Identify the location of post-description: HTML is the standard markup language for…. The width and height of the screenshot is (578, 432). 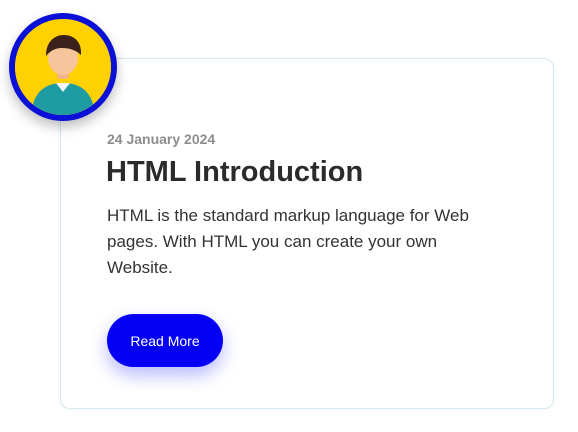
(288, 241).